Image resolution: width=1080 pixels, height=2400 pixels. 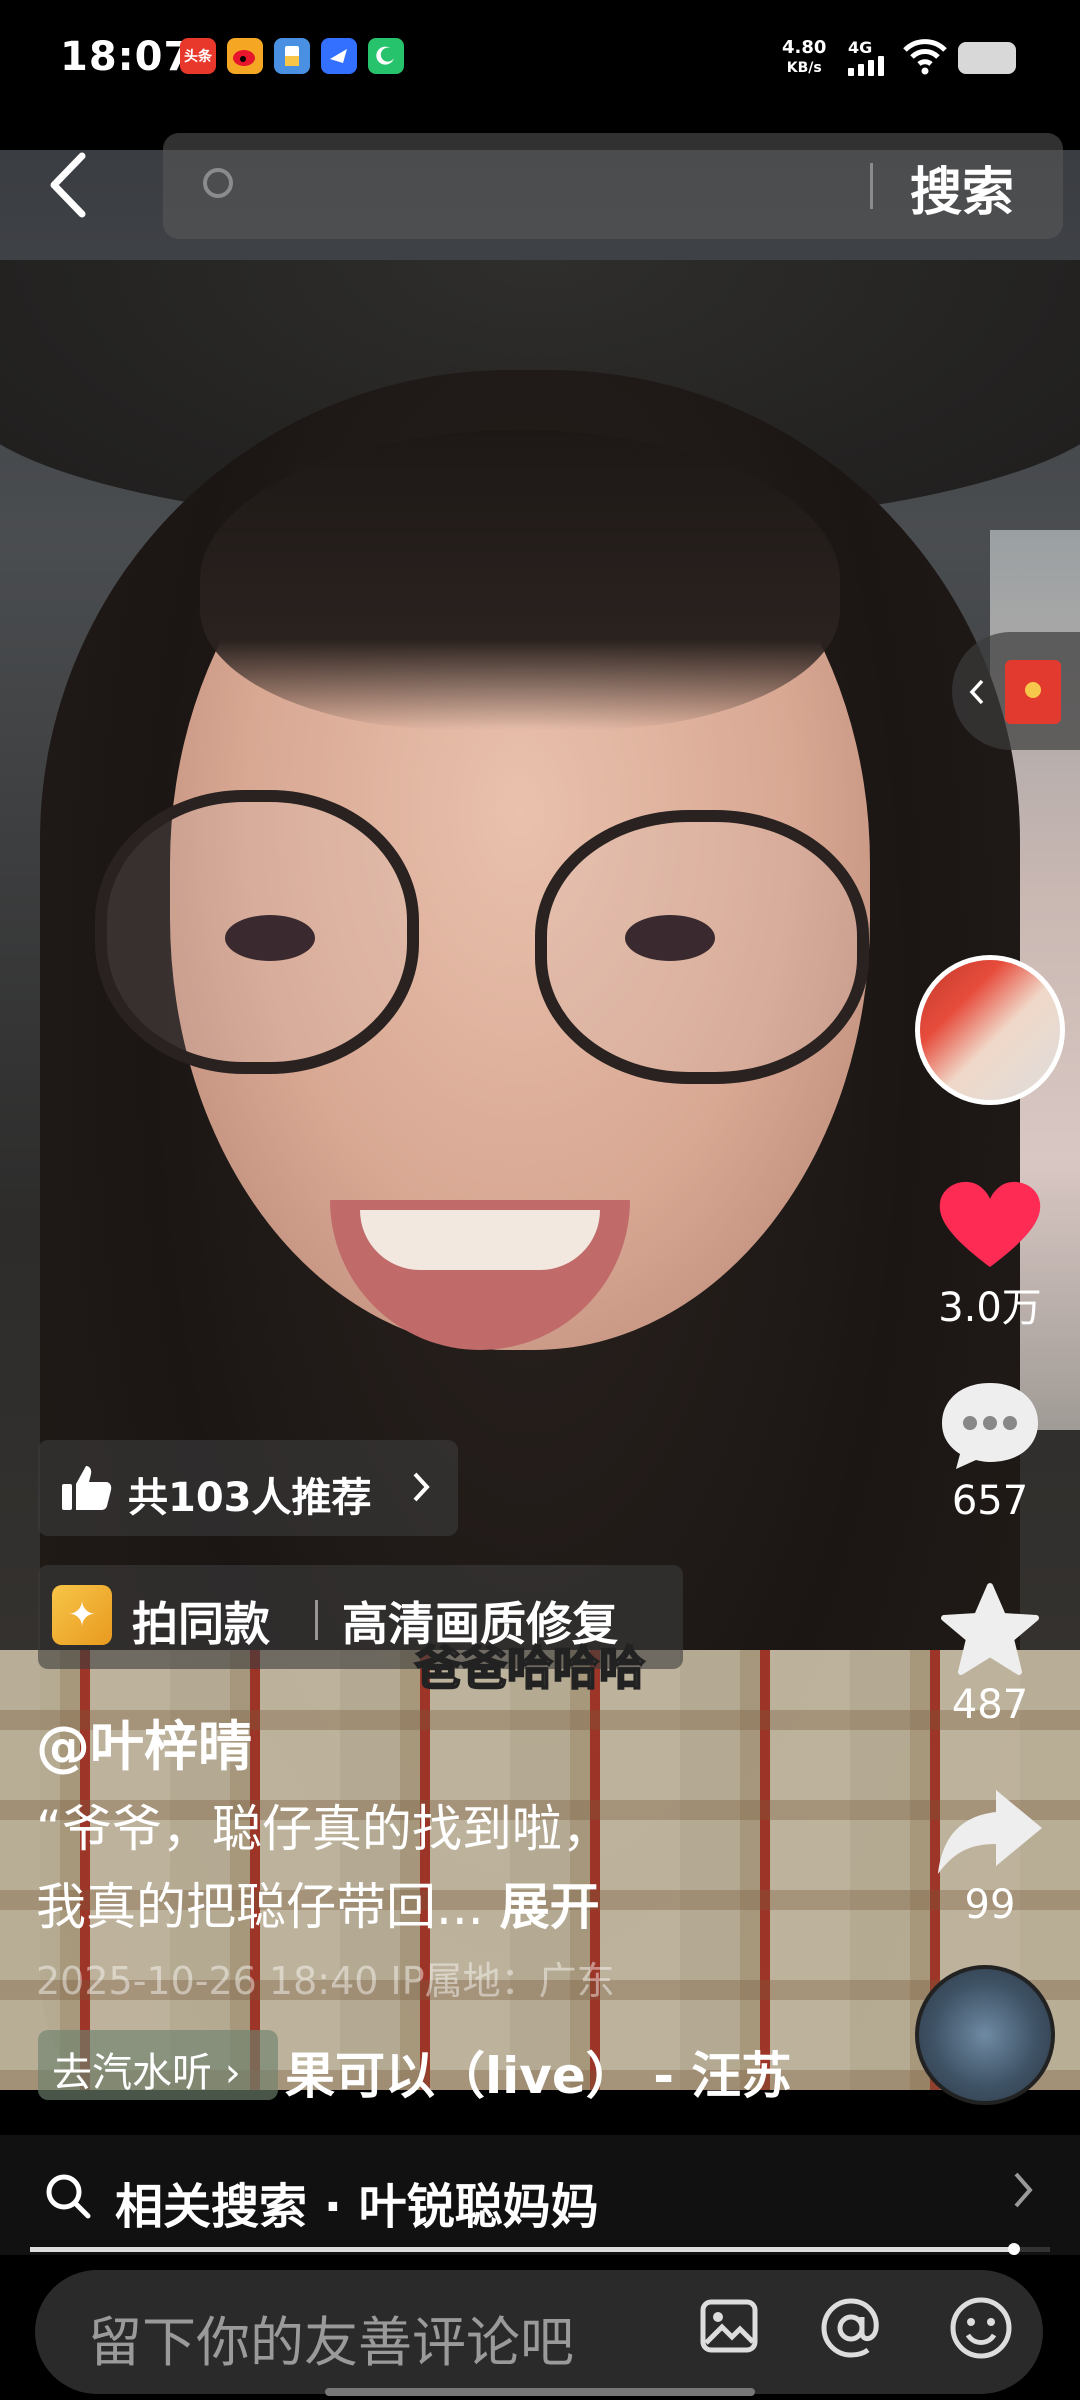 I want to click on video-progress-fill, so click(x=522, y=2249).